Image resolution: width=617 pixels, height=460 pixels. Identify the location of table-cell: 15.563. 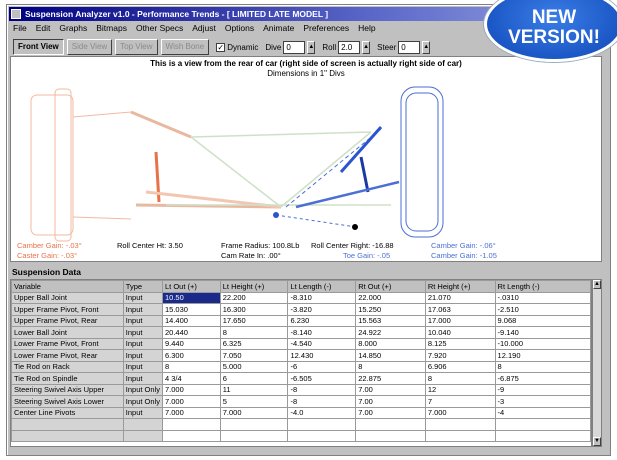
(390, 320).